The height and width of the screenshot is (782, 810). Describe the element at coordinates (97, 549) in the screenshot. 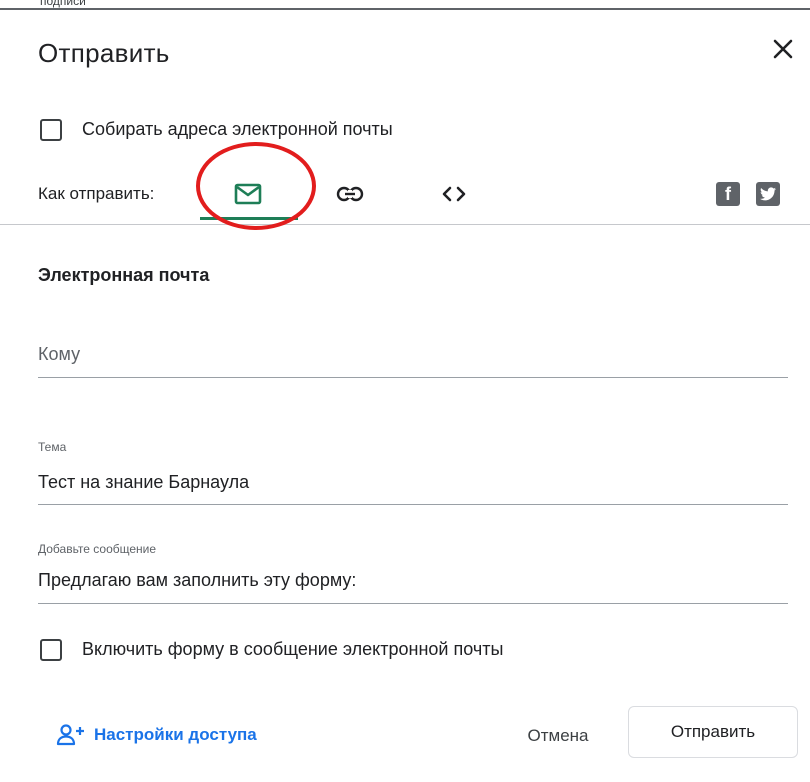

I see `message-label: Добавьте сообщение` at that location.